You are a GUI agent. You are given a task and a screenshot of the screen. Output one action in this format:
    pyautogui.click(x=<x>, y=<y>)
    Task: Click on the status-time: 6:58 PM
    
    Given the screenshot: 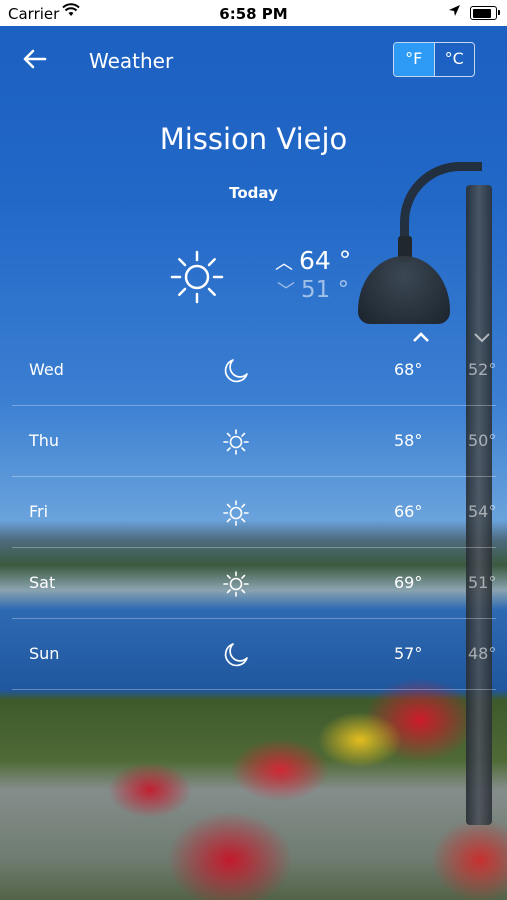 What is the action you would take?
    pyautogui.click(x=253, y=14)
    